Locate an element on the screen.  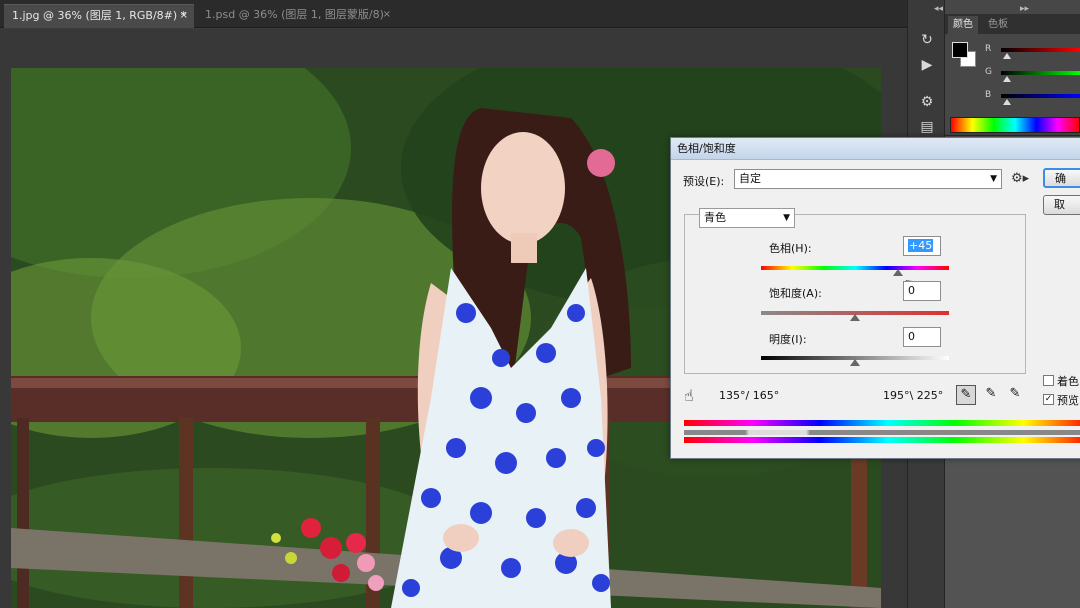
preview-label: 预览 is located at coordinates (1068, 400).